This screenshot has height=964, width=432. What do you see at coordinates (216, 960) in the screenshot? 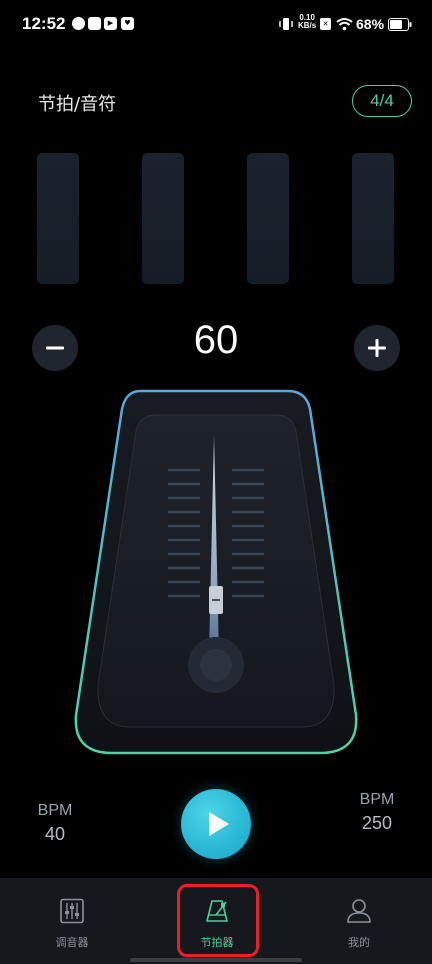
I see `home-indicator` at bounding box center [216, 960].